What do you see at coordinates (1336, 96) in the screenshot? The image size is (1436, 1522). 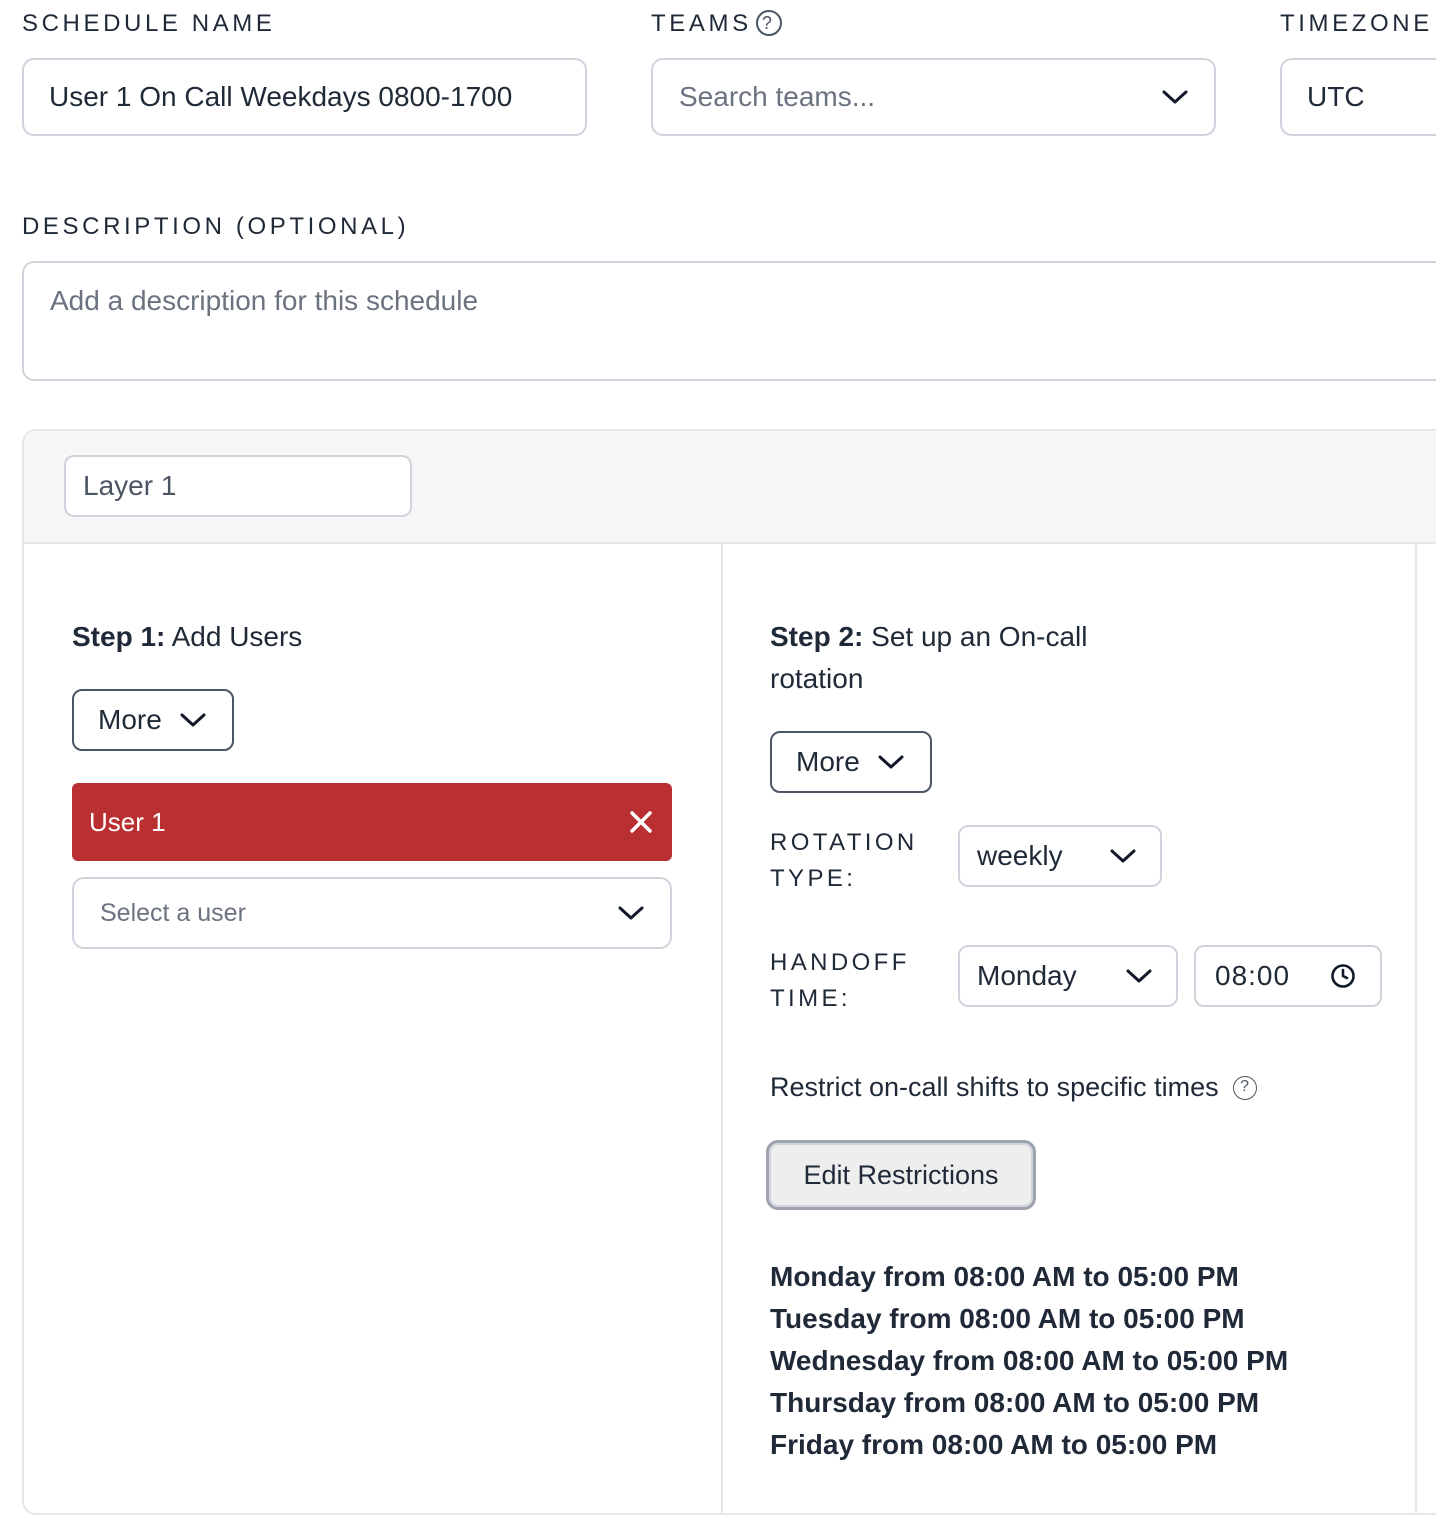 I see `timezone-value: UTC` at bounding box center [1336, 96].